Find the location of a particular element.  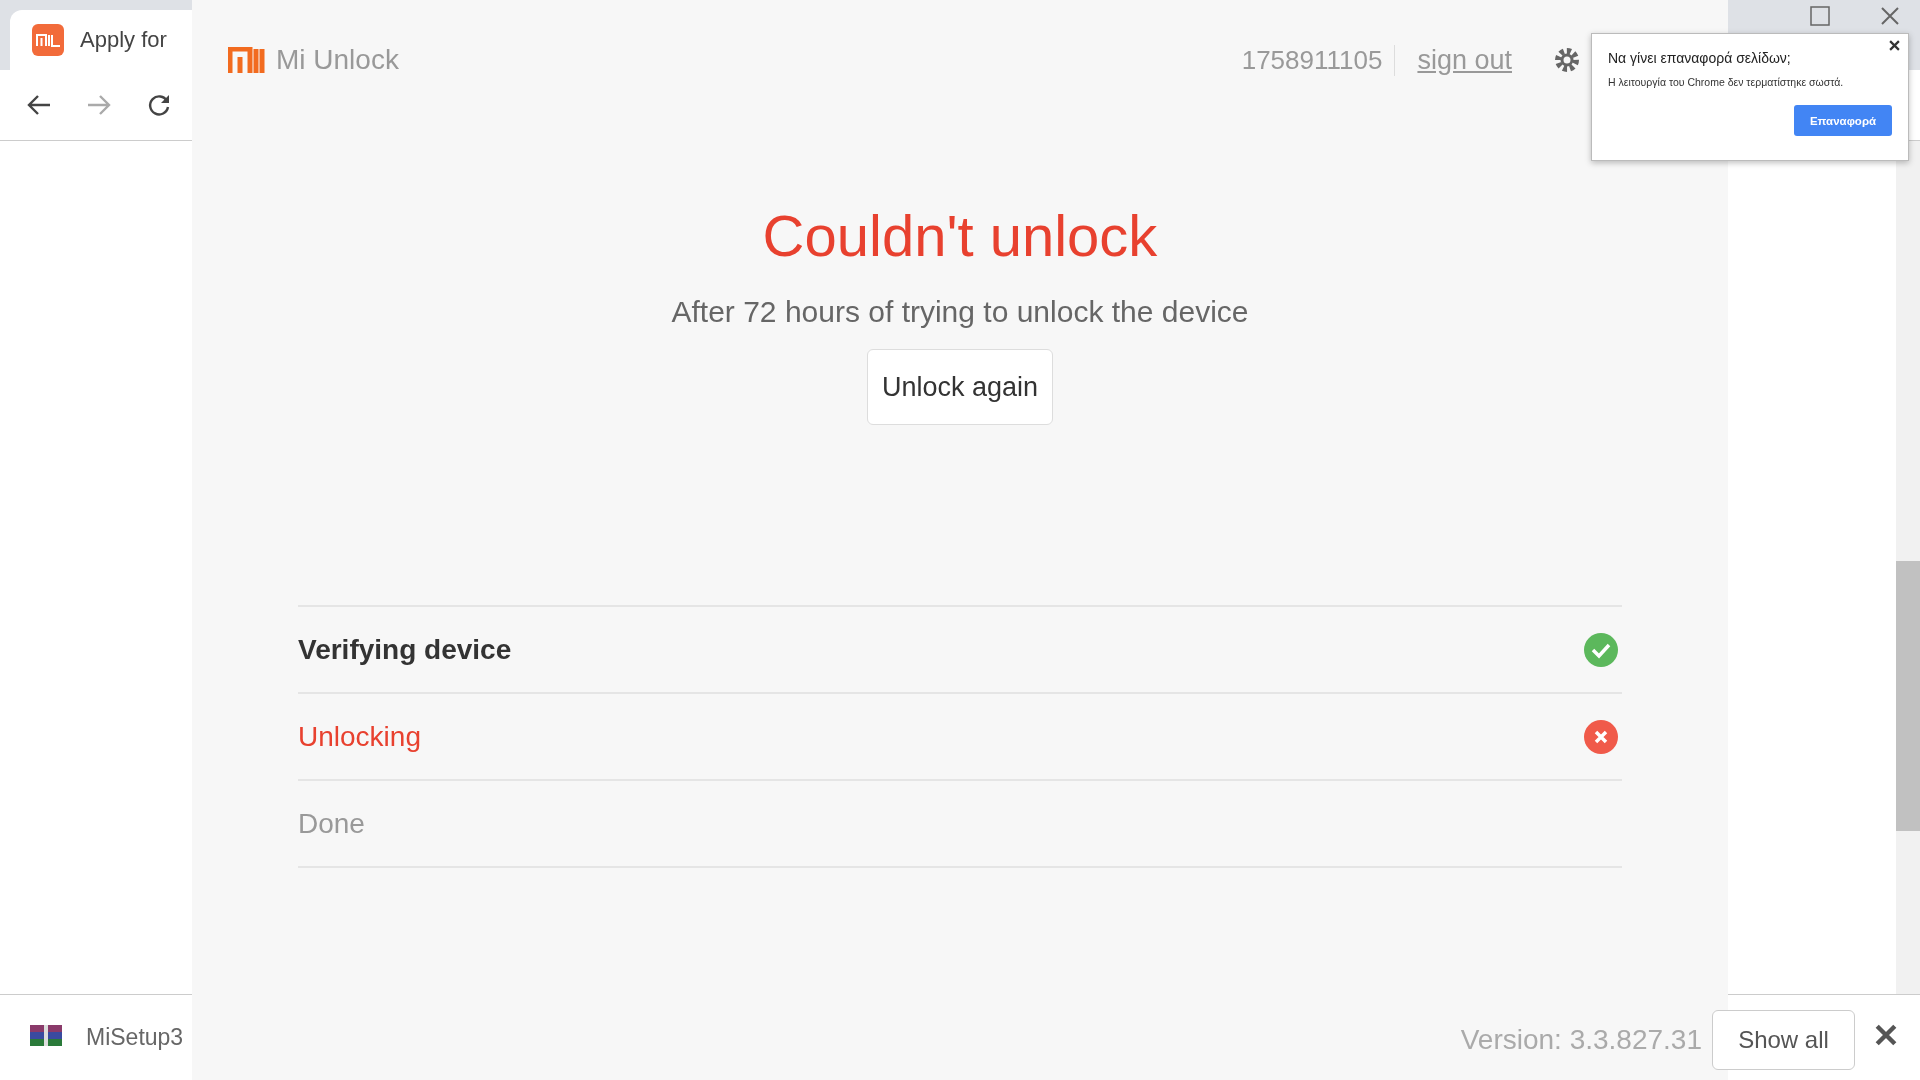

version-label: Version: 3.3.827.31 is located at coordinates (1581, 1040).